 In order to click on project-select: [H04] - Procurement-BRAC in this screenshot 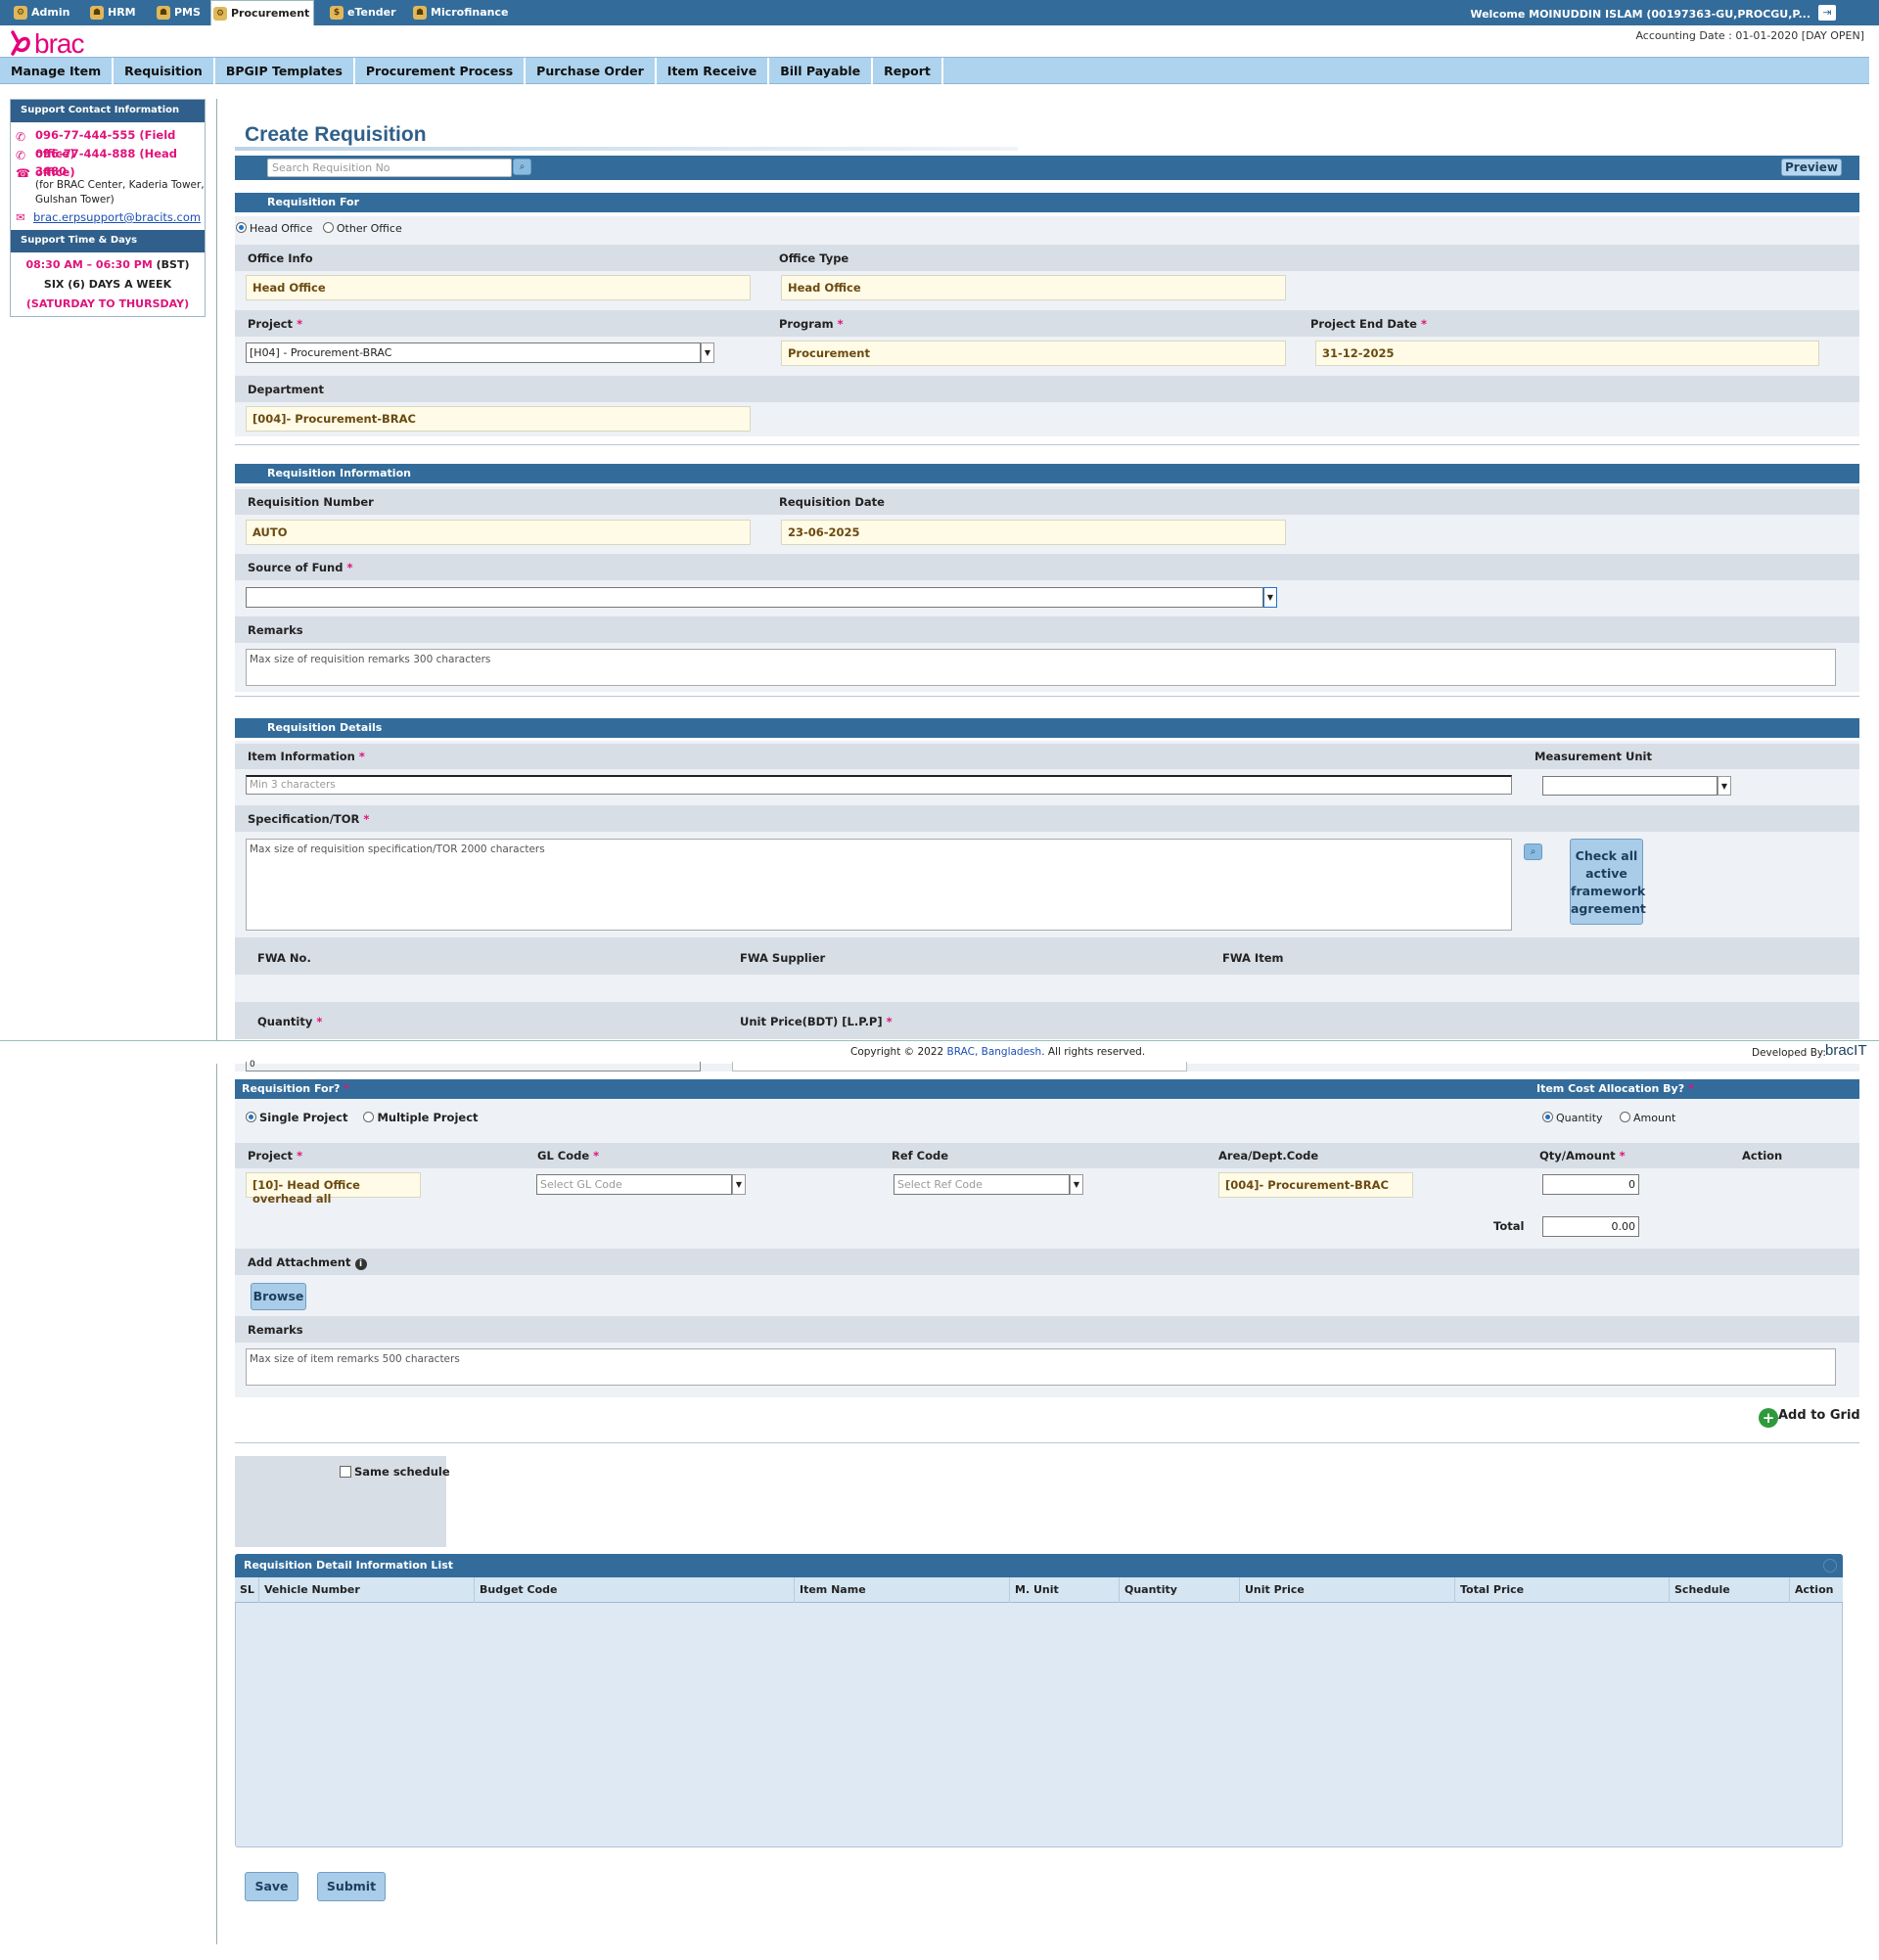, I will do `click(473, 352)`.